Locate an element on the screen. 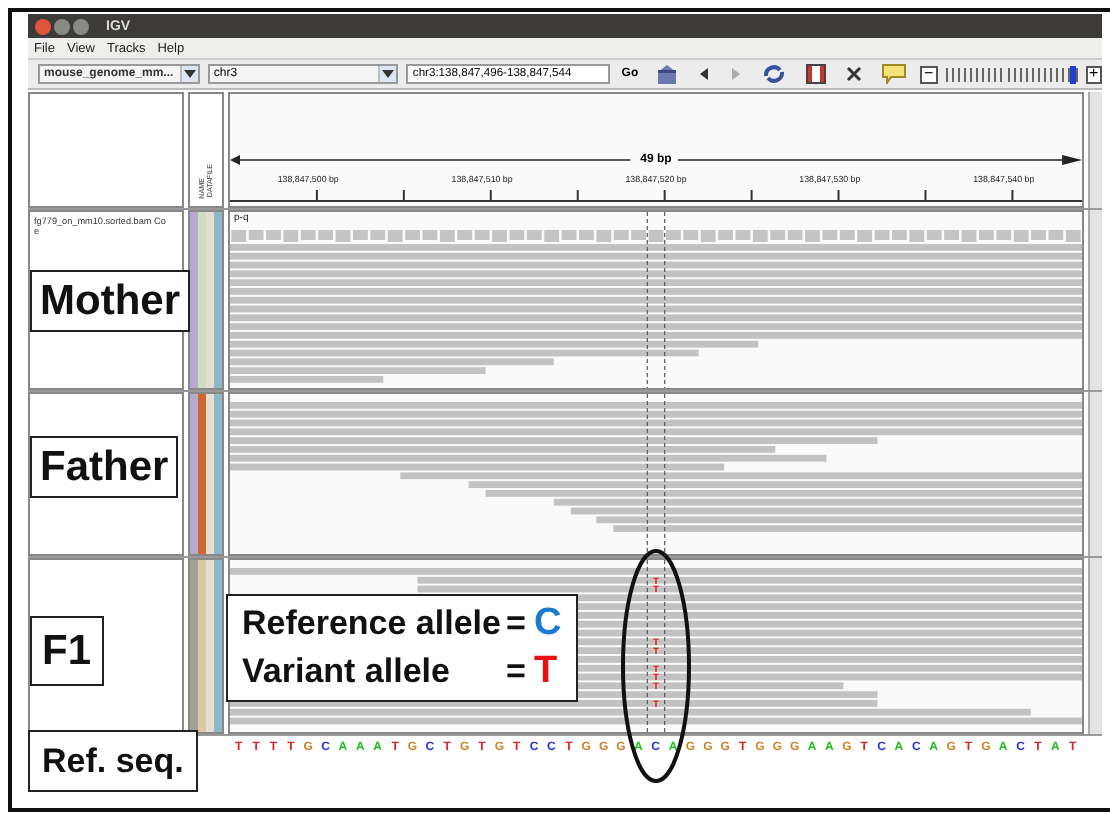 This screenshot has width=1110, height=814. sample-label: Ref. seq. is located at coordinates (113, 761).